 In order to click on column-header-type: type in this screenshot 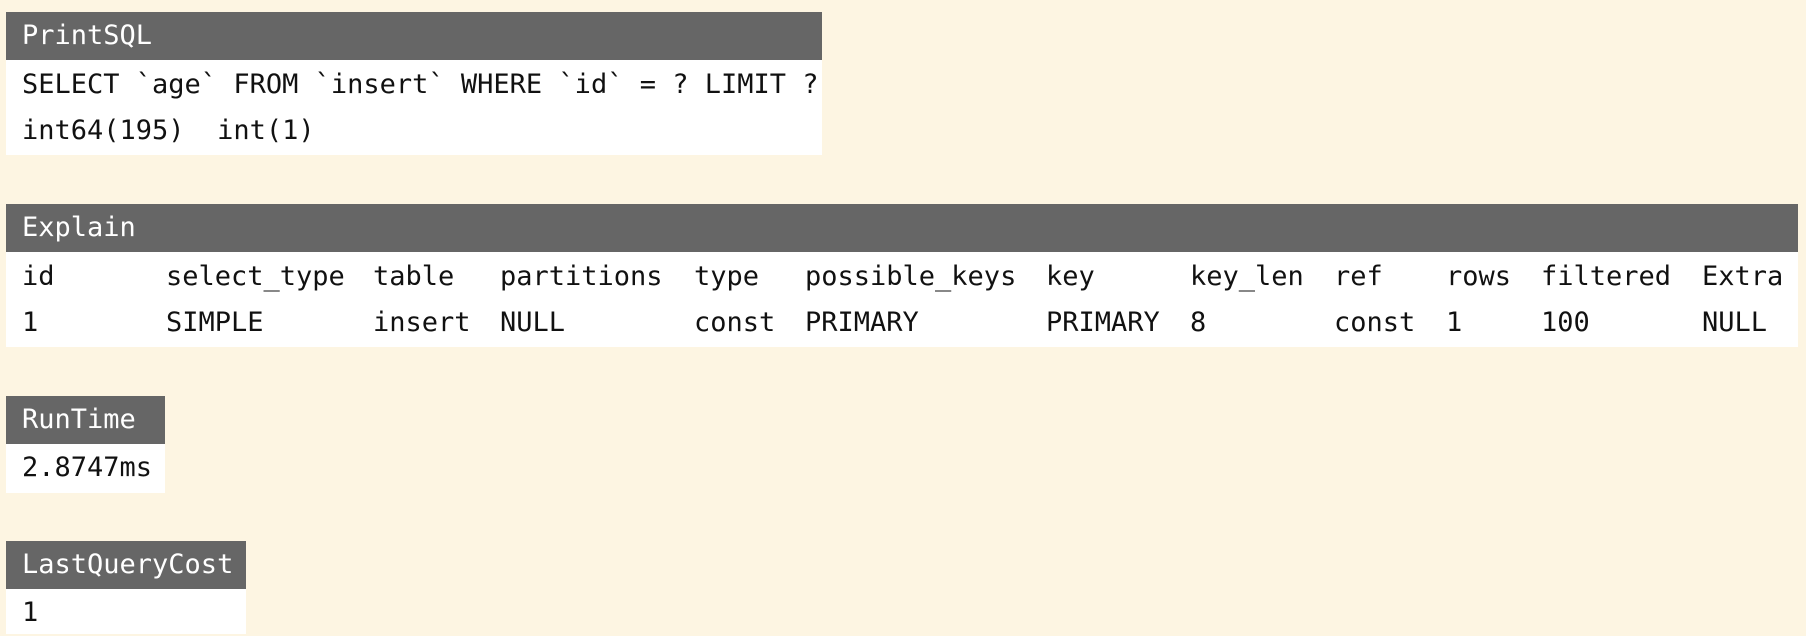, I will do `click(727, 276)`.